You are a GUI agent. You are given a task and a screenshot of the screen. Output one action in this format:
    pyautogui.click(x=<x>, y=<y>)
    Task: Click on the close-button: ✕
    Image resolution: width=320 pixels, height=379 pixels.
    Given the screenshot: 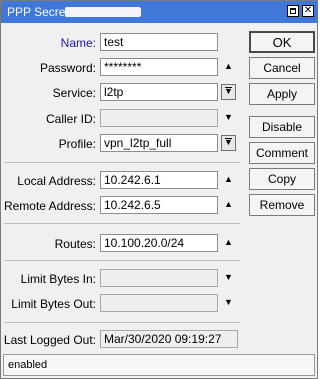 What is the action you would take?
    pyautogui.click(x=308, y=11)
    